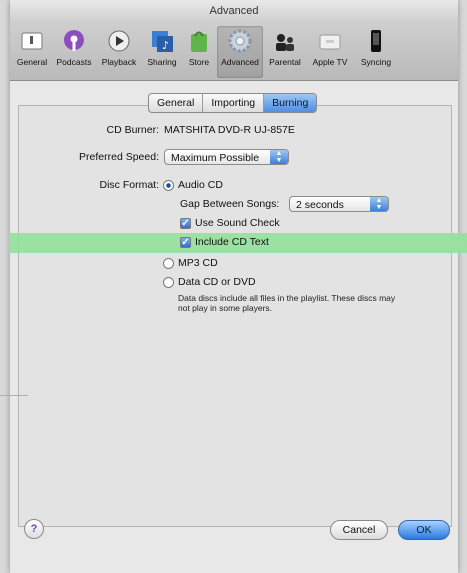 This screenshot has width=467, height=573. I want to click on toolbar-playback: Playback, so click(119, 52).